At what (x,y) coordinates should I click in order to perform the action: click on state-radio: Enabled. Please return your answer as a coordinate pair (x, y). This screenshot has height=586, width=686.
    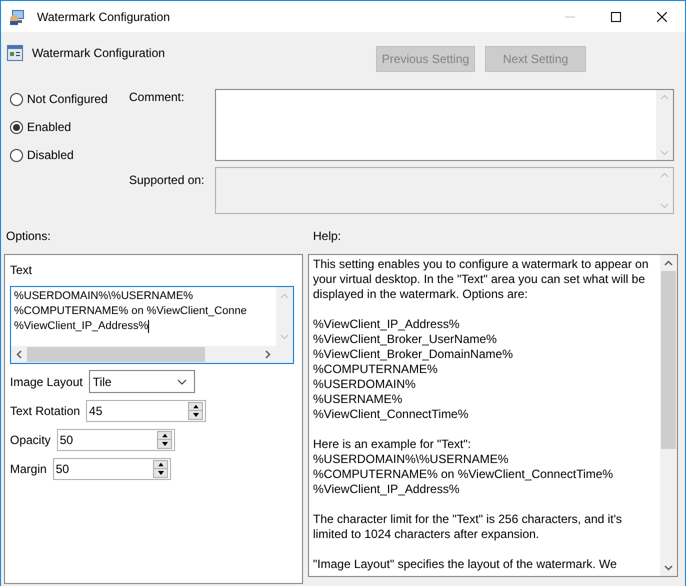
    Looking at the image, I should click on (69, 127).